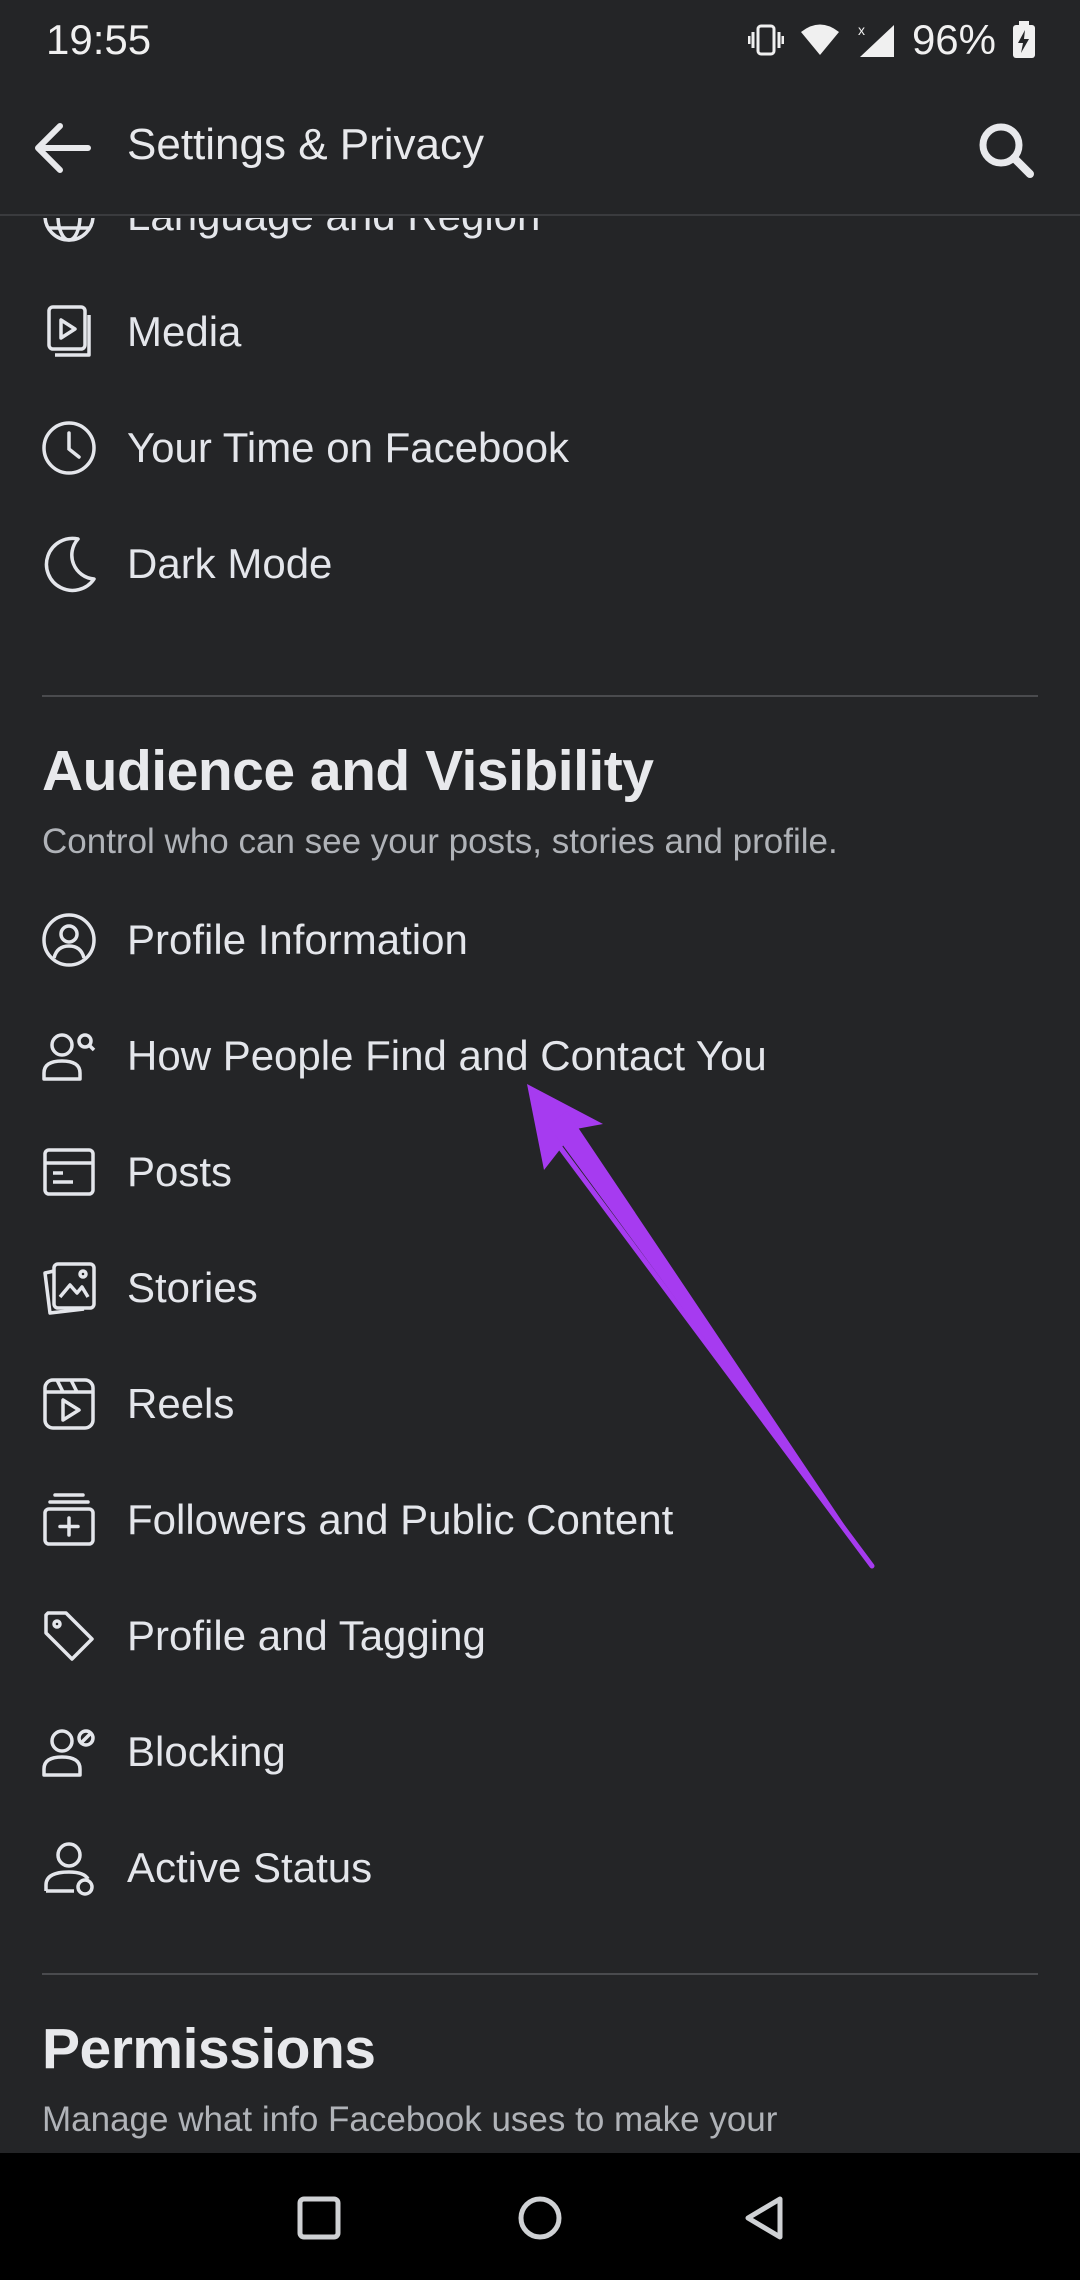 This screenshot has height=2280, width=1080. I want to click on arrow-left-icon, so click(63, 148).